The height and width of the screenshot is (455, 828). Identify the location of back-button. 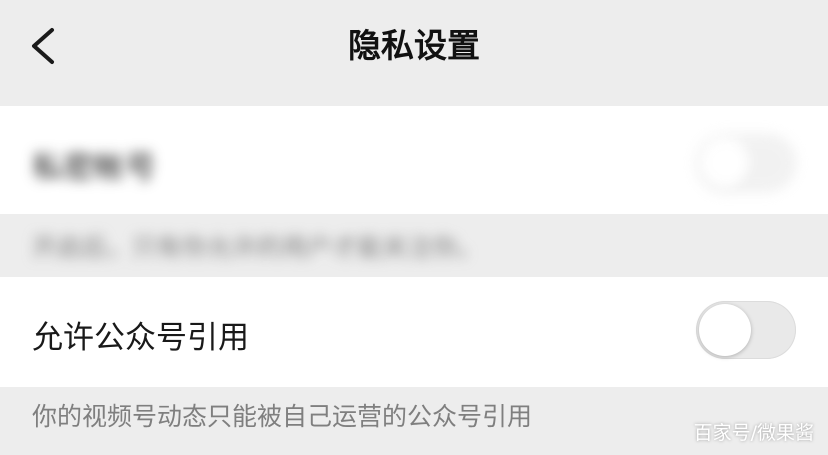
(44, 46).